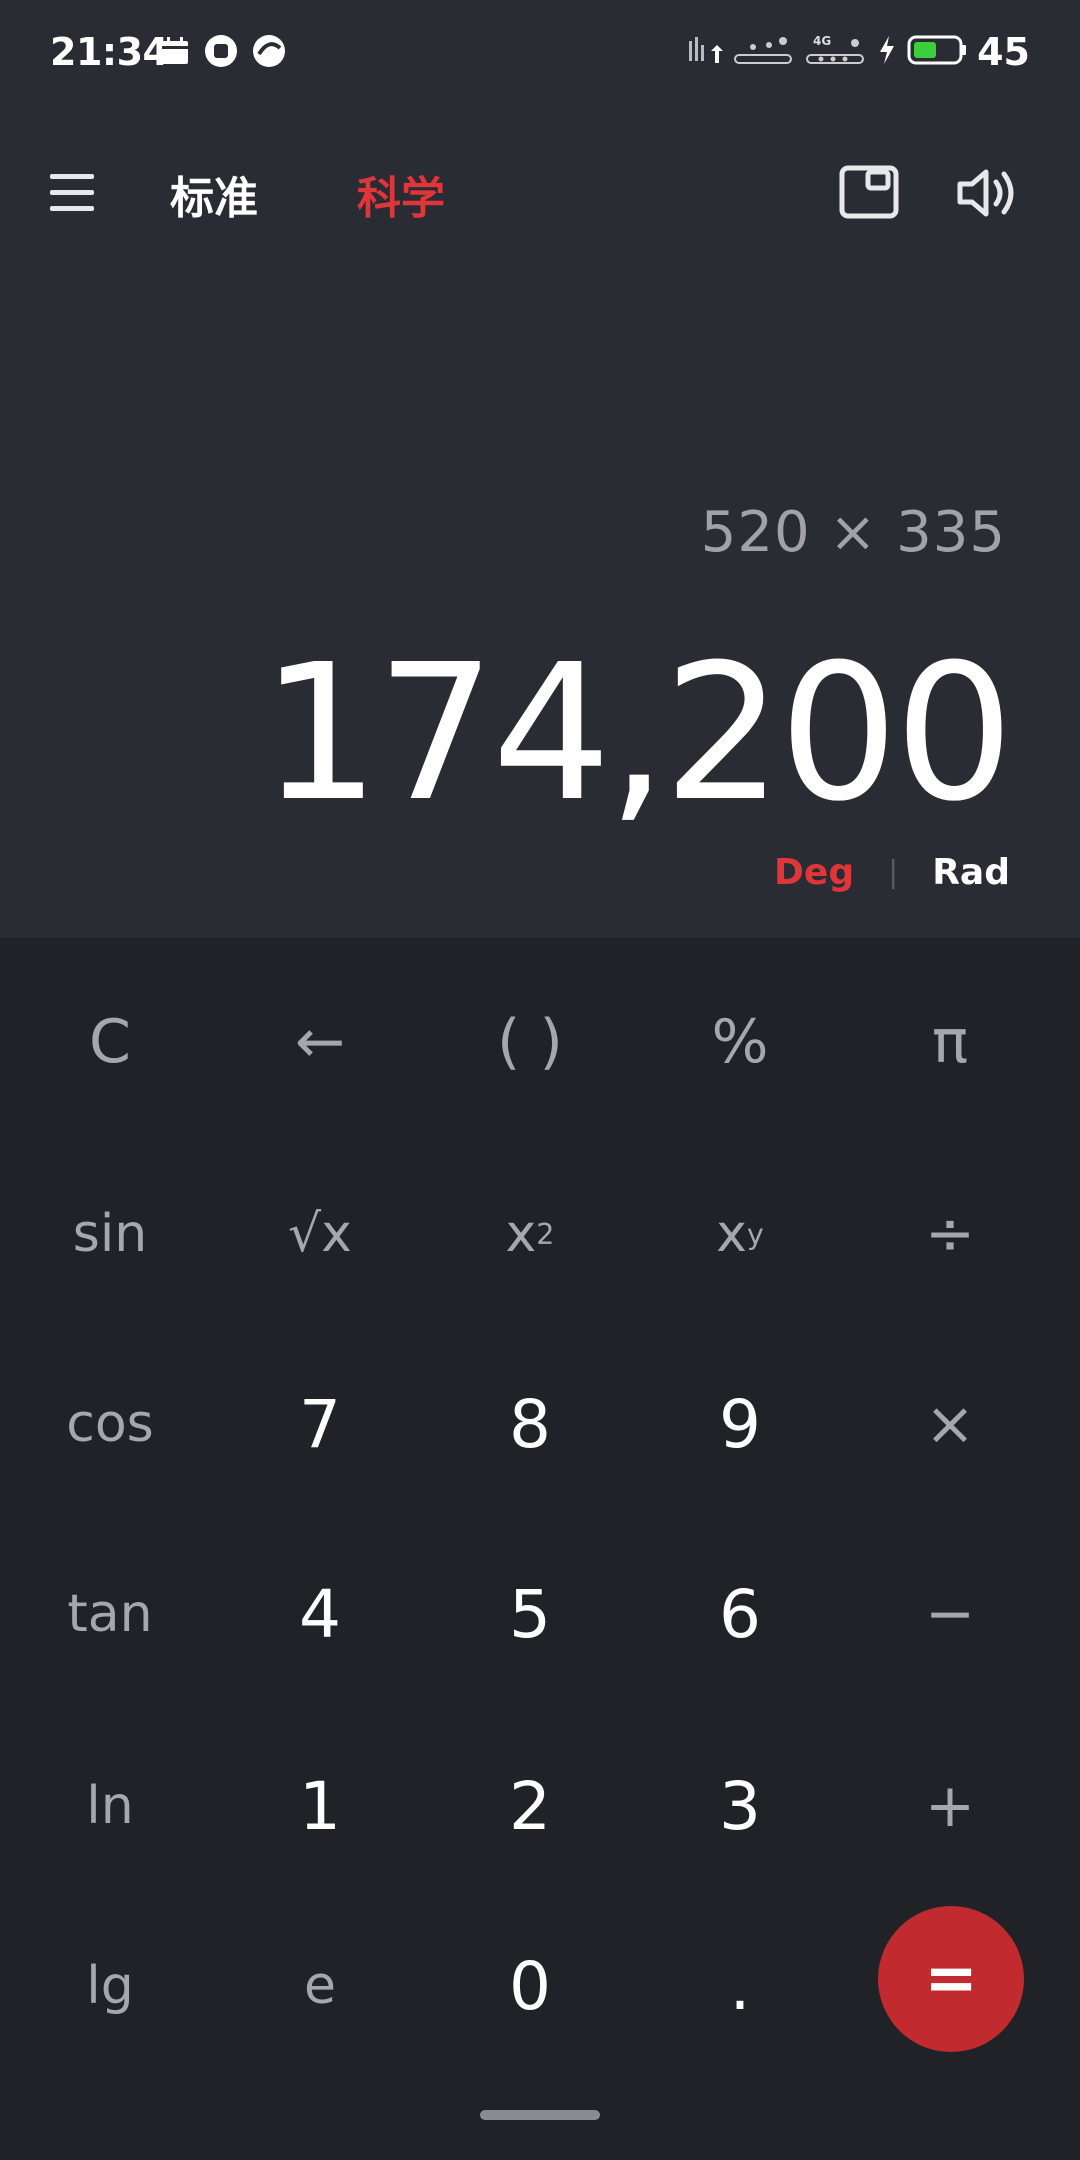 The image size is (1080, 2160). I want to click on result-display: 174,200, so click(637, 733).